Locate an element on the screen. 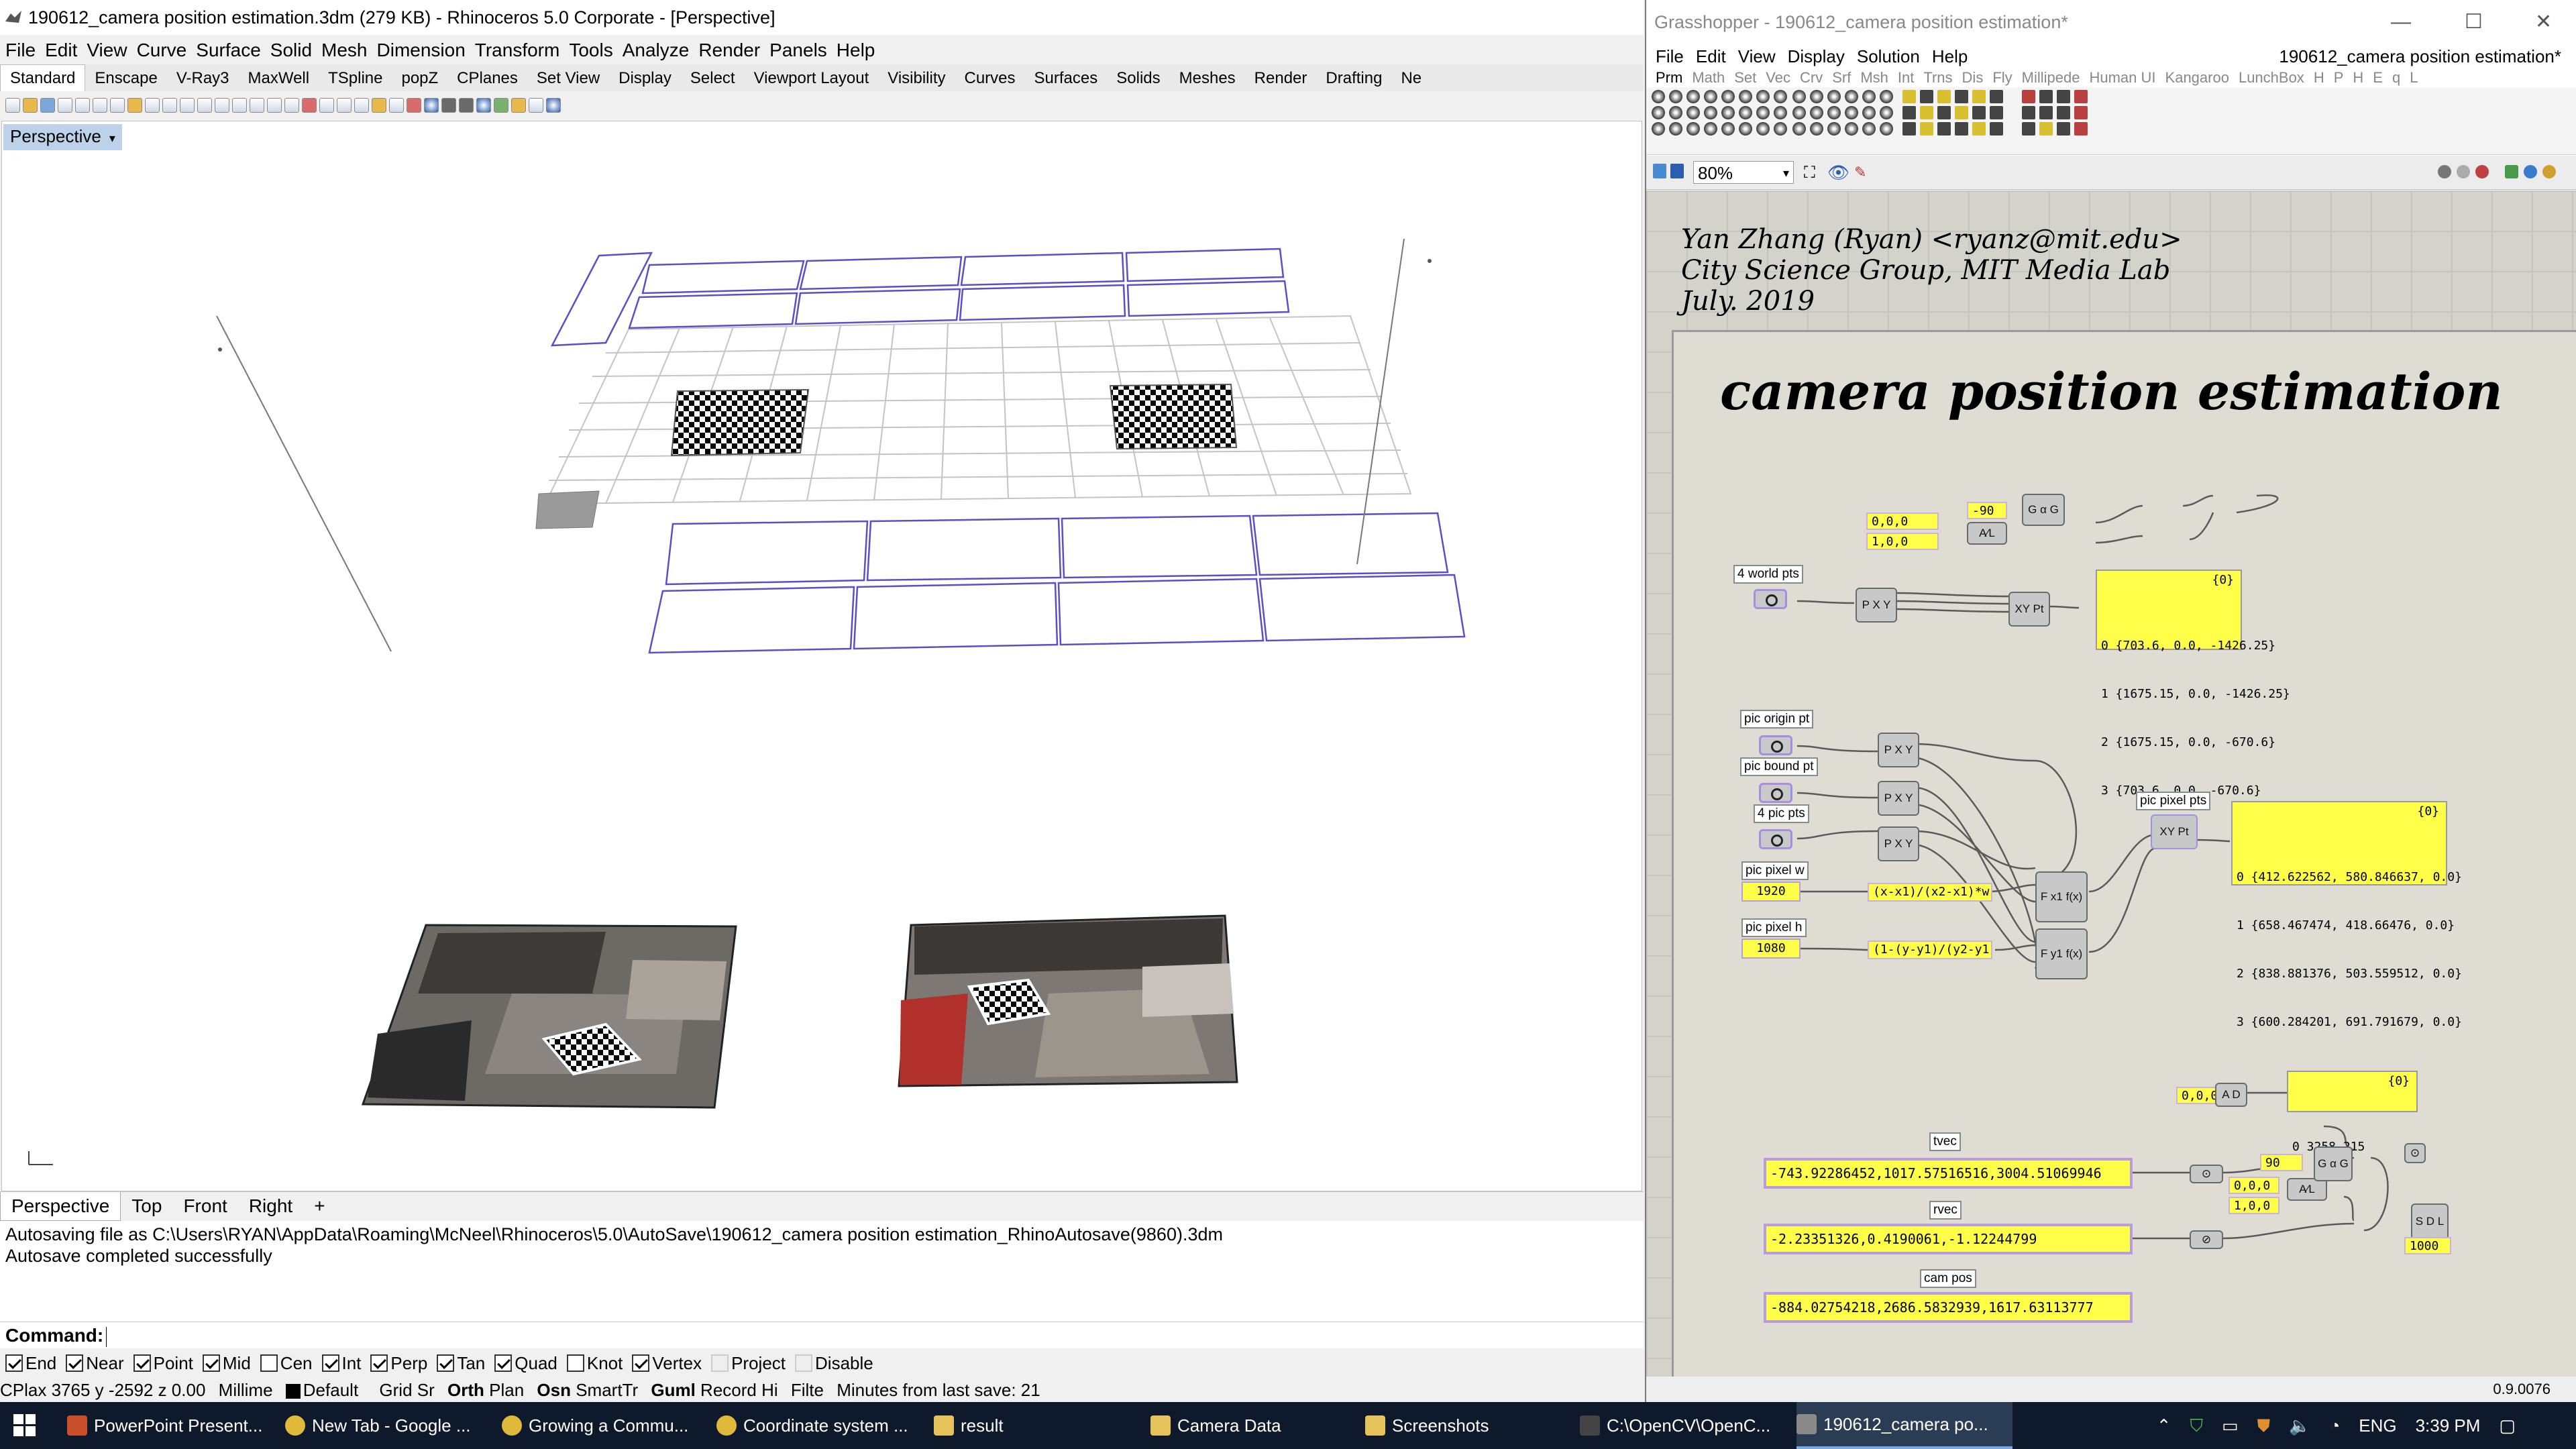 The height and width of the screenshot is (1449, 2576). osnap-mid: Mid is located at coordinates (226, 1363).